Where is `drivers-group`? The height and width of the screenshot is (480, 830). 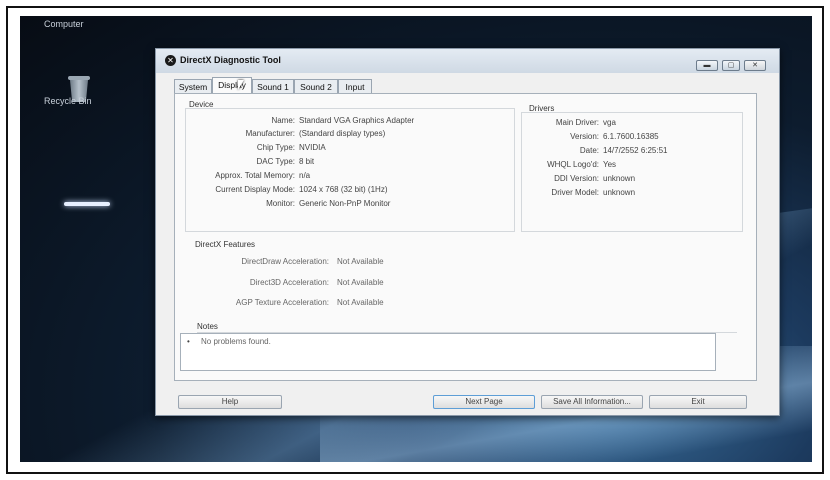
drivers-group is located at coordinates (632, 172).